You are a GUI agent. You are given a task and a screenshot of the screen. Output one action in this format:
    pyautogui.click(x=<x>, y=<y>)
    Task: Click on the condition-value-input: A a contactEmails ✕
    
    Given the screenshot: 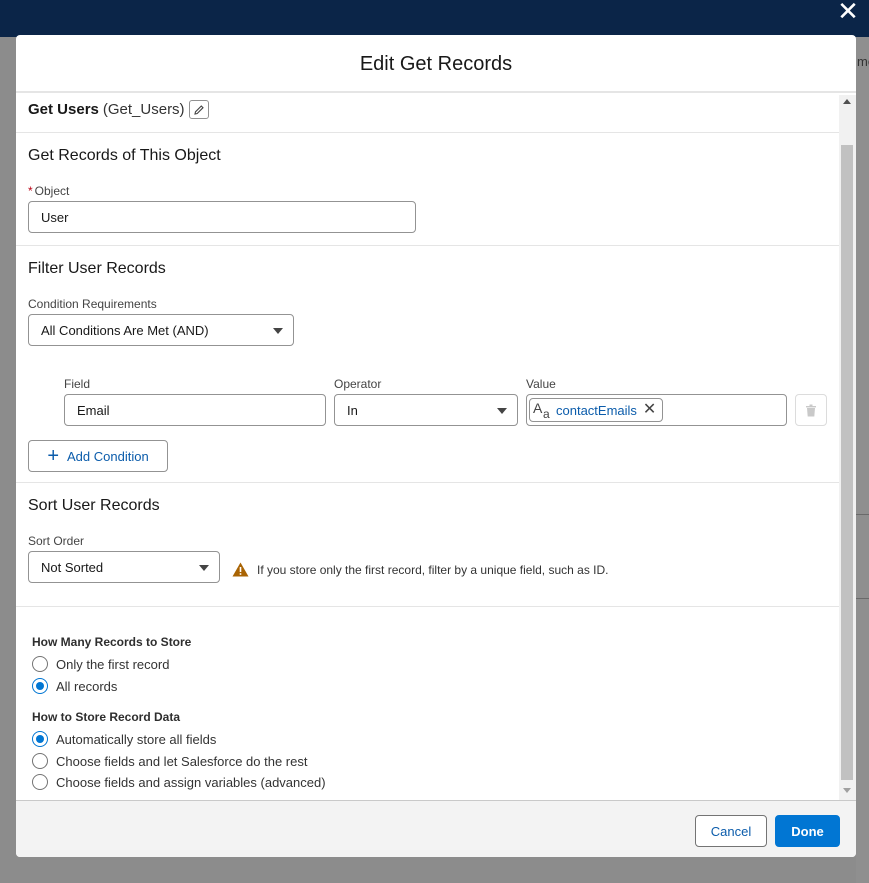 What is the action you would take?
    pyautogui.click(x=656, y=410)
    